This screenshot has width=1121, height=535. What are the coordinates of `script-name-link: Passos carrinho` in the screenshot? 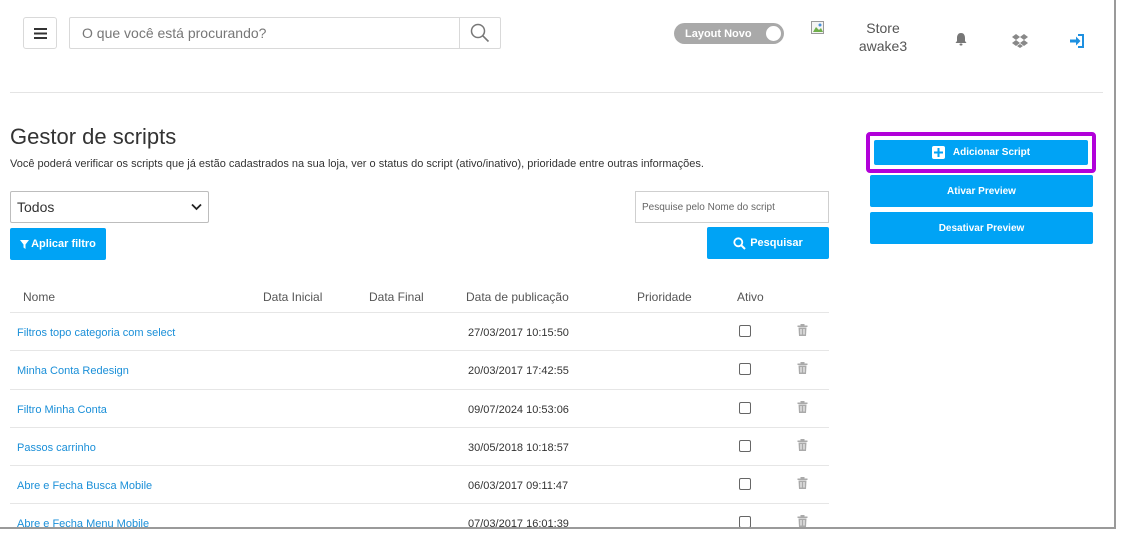 It's located at (56, 448).